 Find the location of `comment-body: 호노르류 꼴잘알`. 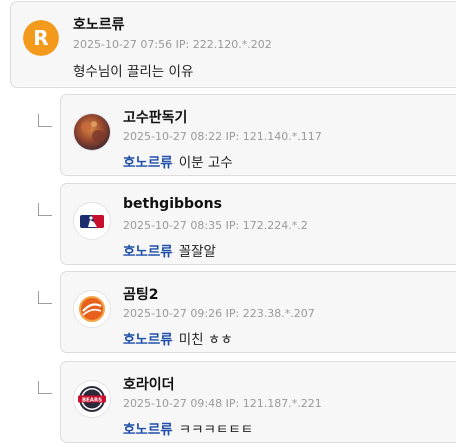

comment-body: 호노르류 꼴잘알 is located at coordinates (169, 250).